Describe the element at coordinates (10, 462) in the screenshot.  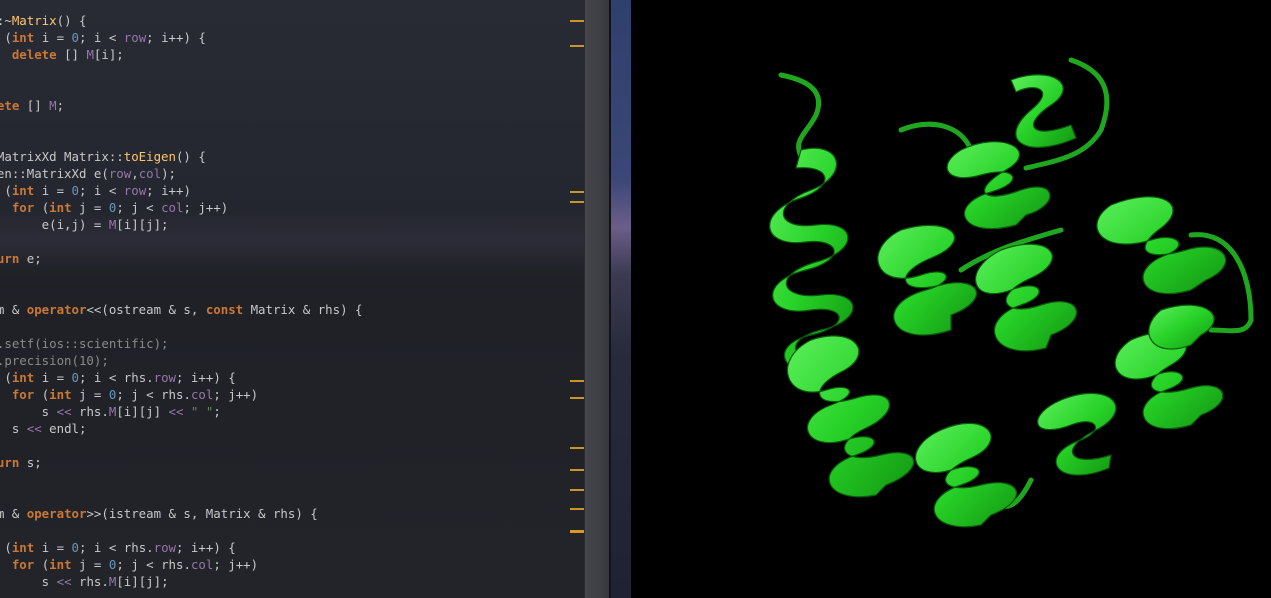
I see `code-token: eturn` at that location.